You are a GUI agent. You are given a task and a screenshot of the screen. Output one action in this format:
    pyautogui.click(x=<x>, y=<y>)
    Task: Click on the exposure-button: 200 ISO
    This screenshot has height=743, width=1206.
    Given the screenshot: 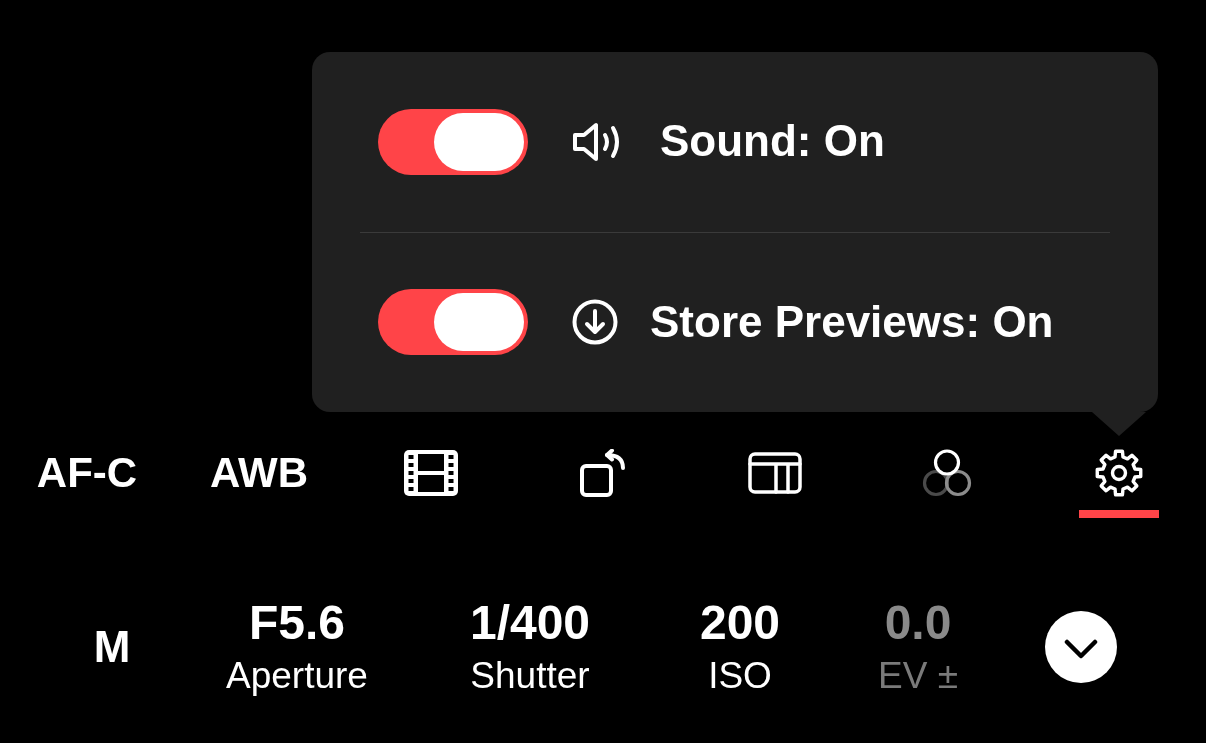 What is the action you would take?
    pyautogui.click(x=740, y=646)
    